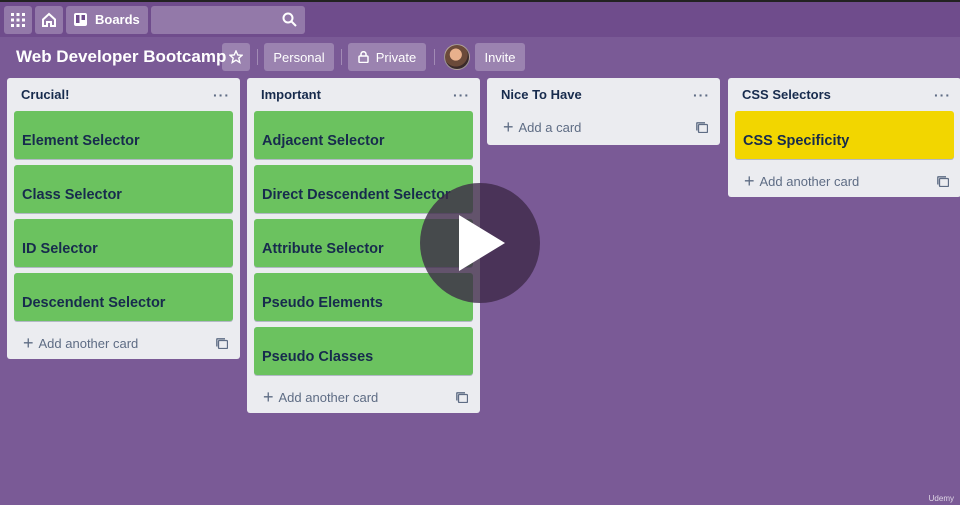 The width and height of the screenshot is (960, 505). What do you see at coordinates (396, 57) in the screenshot?
I see `private-label: Private` at bounding box center [396, 57].